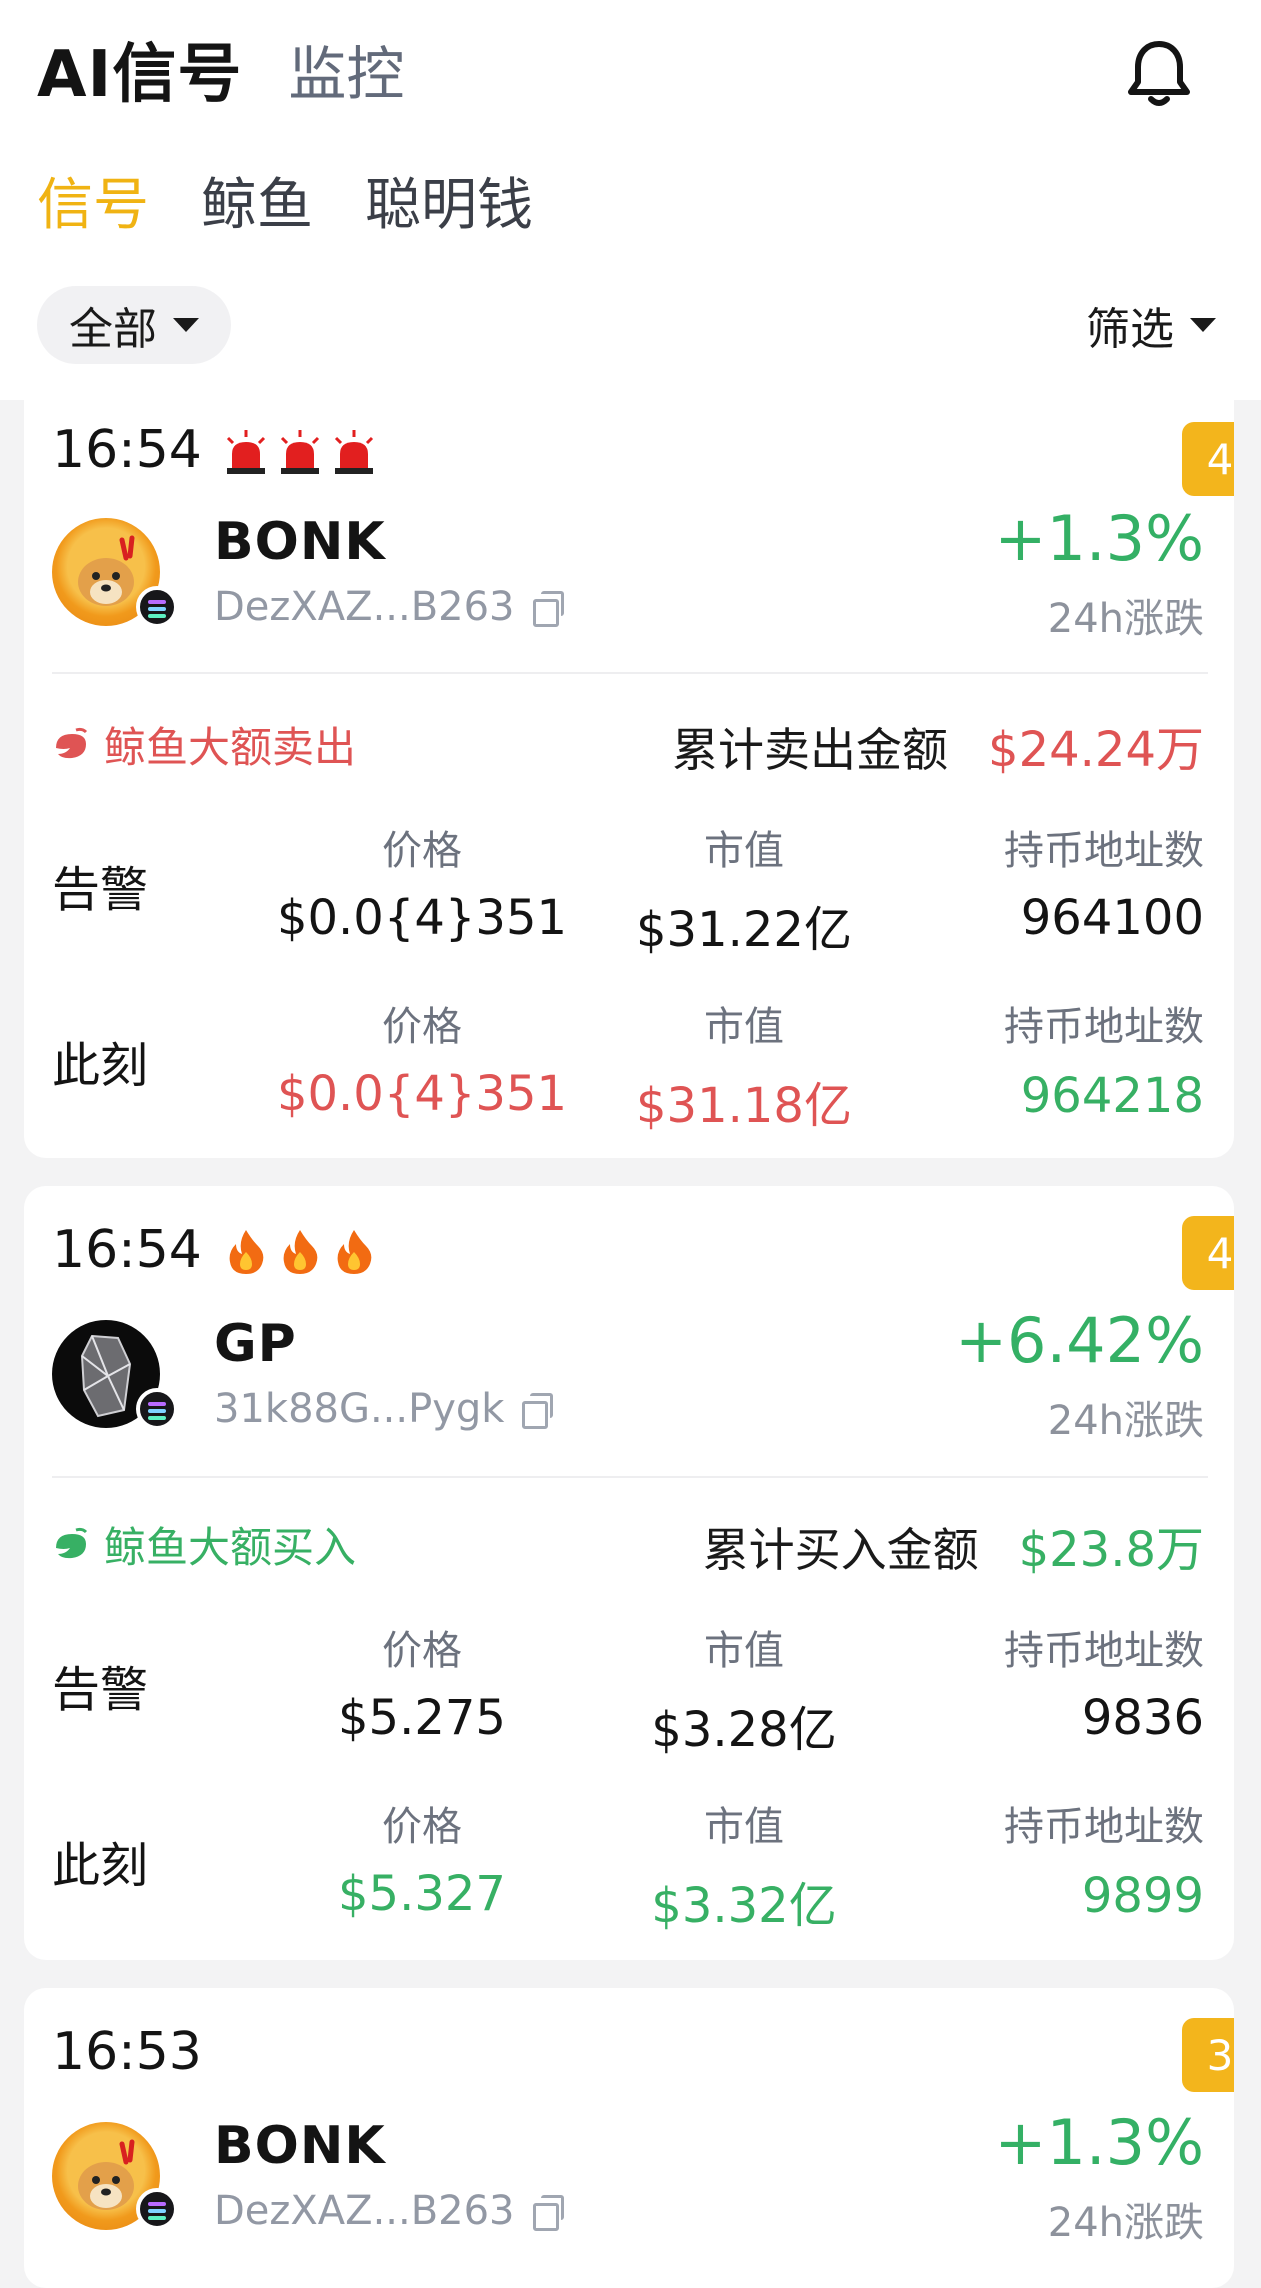 This screenshot has width=1261, height=2288. What do you see at coordinates (140, 75) in the screenshot?
I see `page-title: AI信号` at bounding box center [140, 75].